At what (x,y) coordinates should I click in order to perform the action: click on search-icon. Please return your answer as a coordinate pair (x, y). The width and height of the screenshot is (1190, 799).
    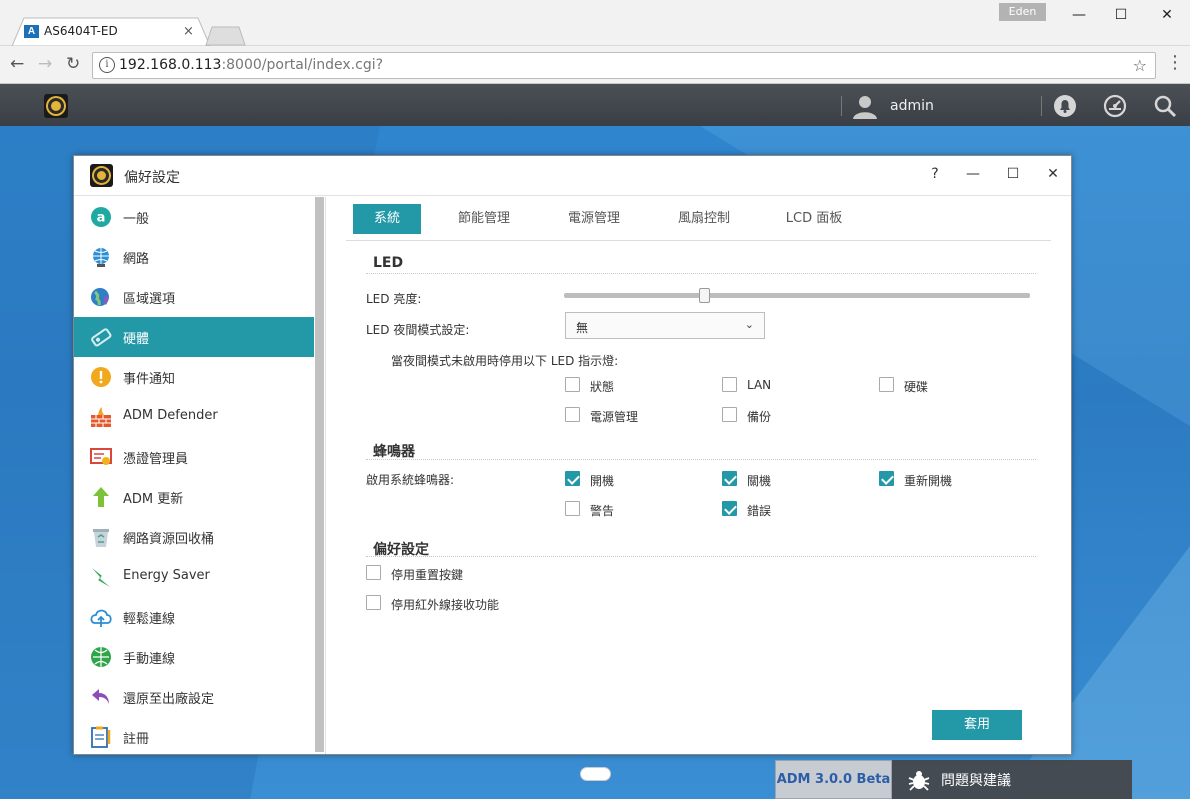
    Looking at the image, I should click on (1165, 106).